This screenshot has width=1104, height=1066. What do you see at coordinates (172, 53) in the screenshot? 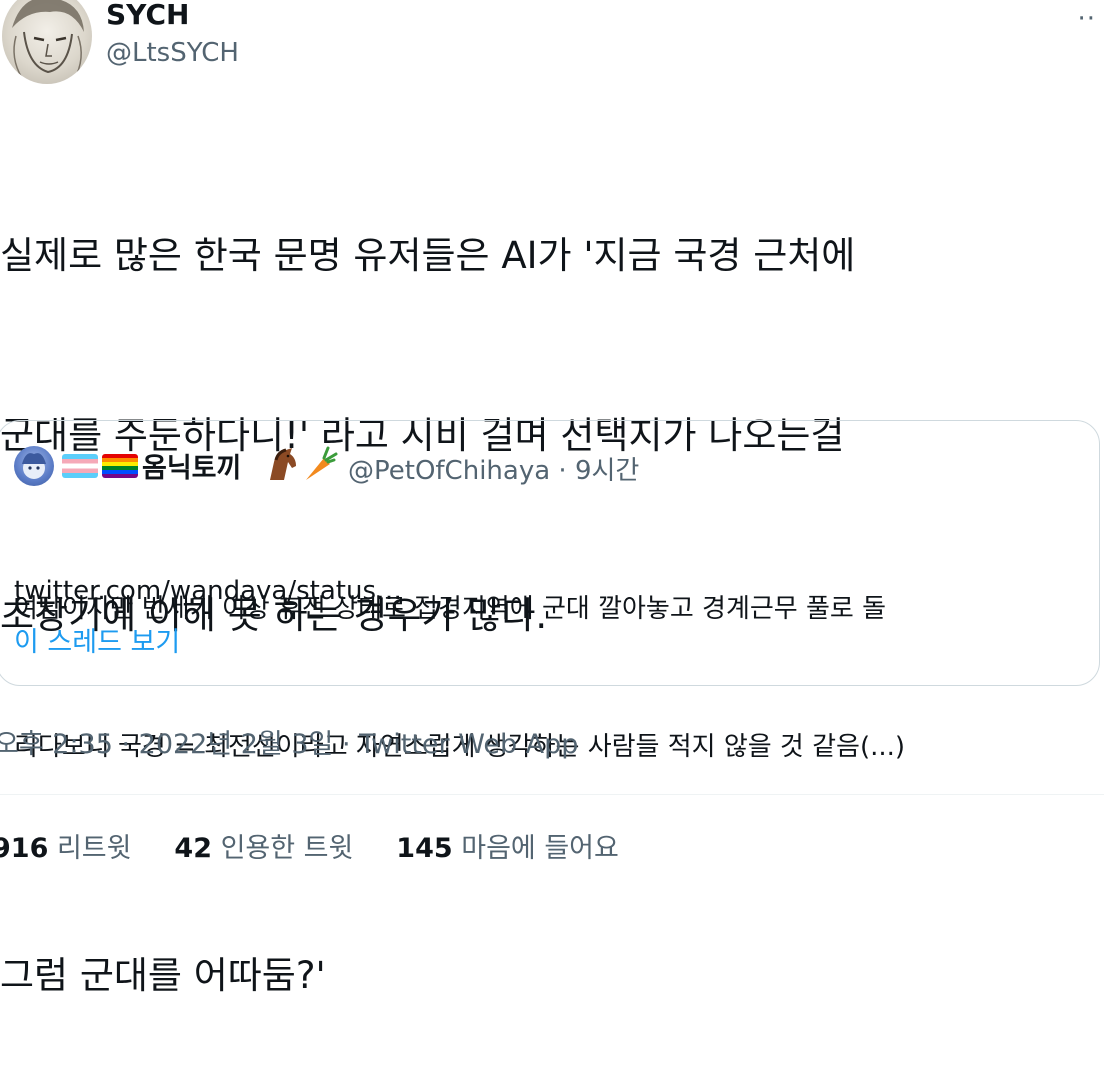
I see `author-handle: @LtsSYCH` at bounding box center [172, 53].